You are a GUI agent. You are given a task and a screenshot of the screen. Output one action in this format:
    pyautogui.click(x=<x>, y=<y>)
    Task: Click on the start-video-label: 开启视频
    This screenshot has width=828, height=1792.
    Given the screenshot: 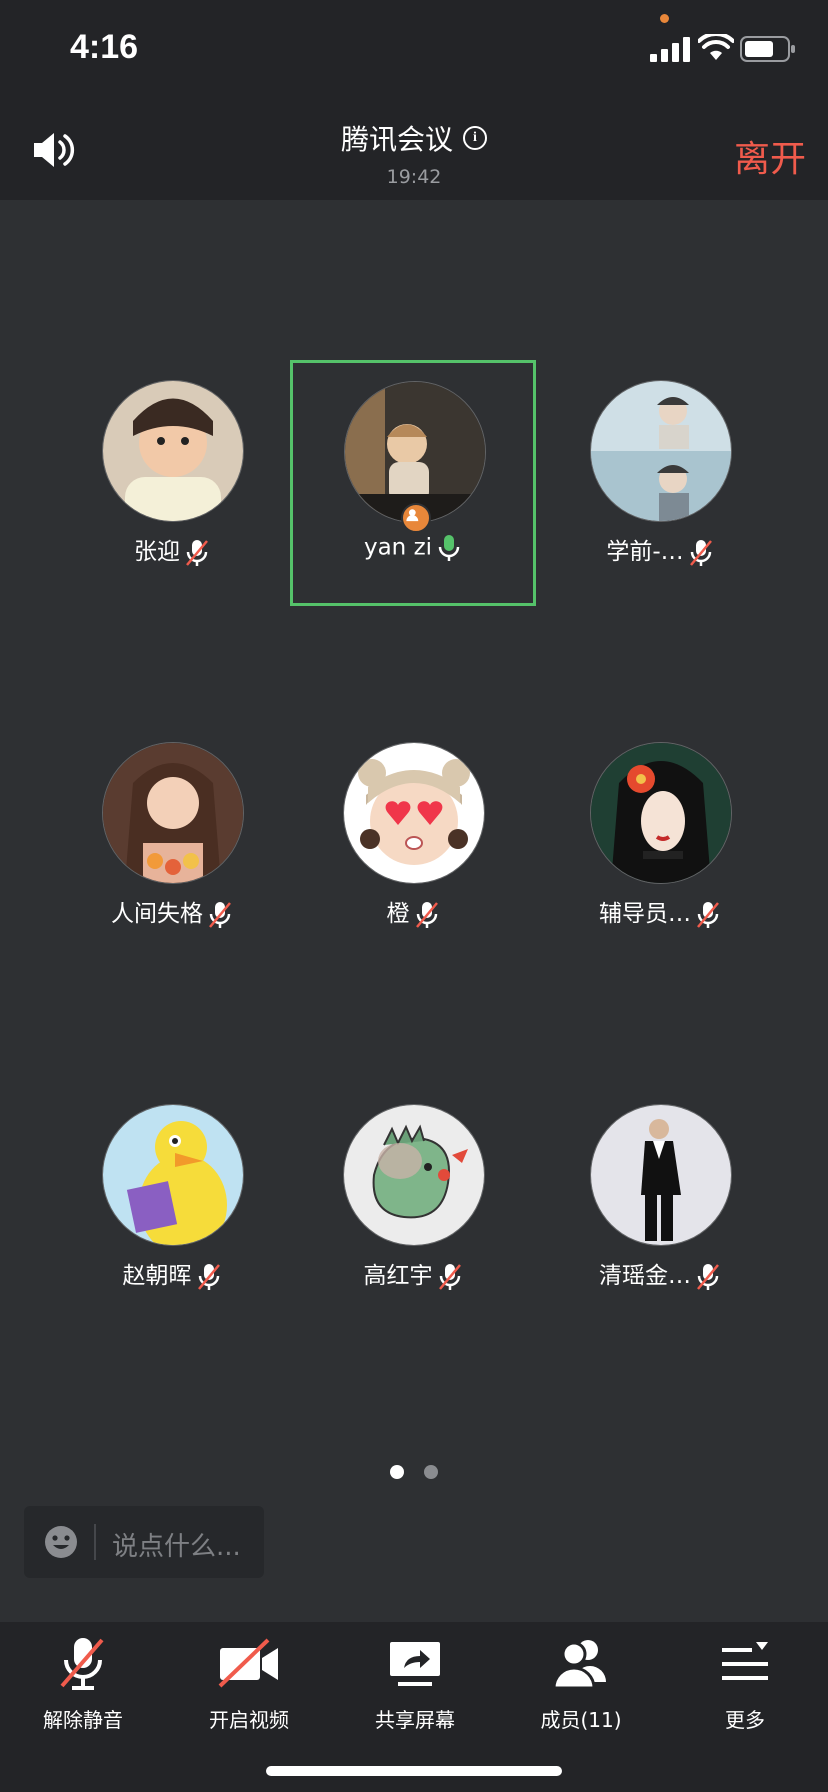 What is the action you would take?
    pyautogui.click(x=249, y=1720)
    